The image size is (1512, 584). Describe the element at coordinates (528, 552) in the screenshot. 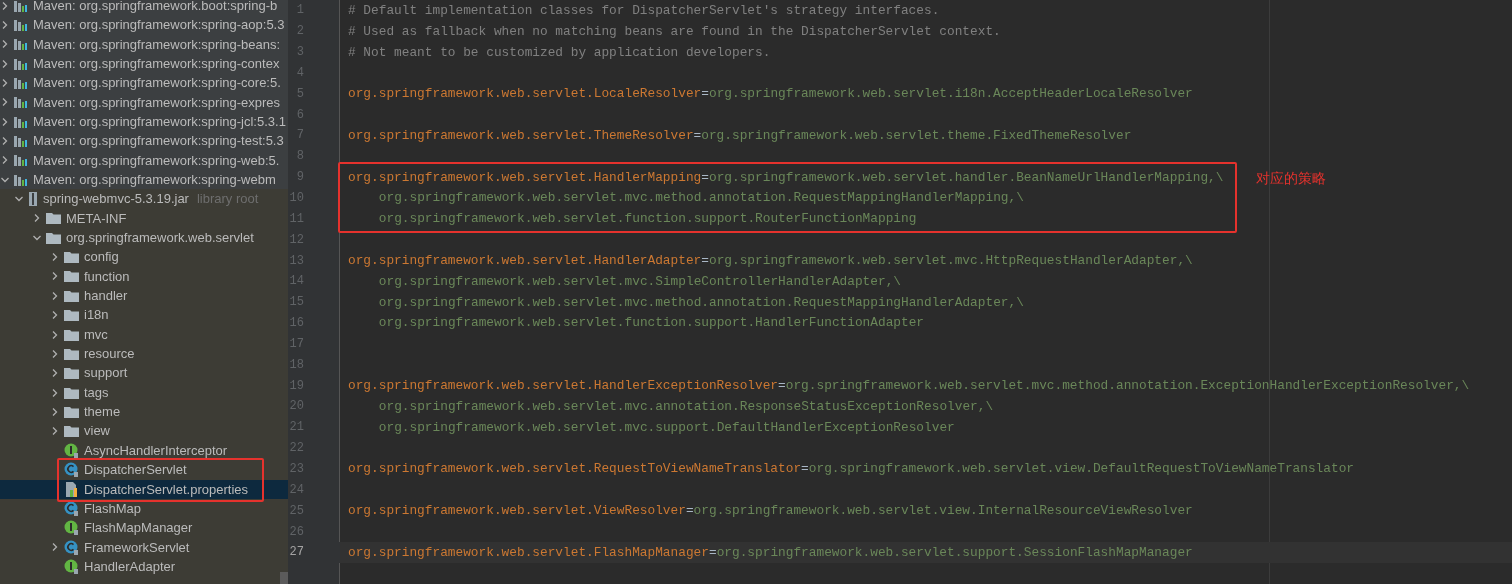

I see `property-key: org.springframework.web.servlet.FlashMapManager` at that location.